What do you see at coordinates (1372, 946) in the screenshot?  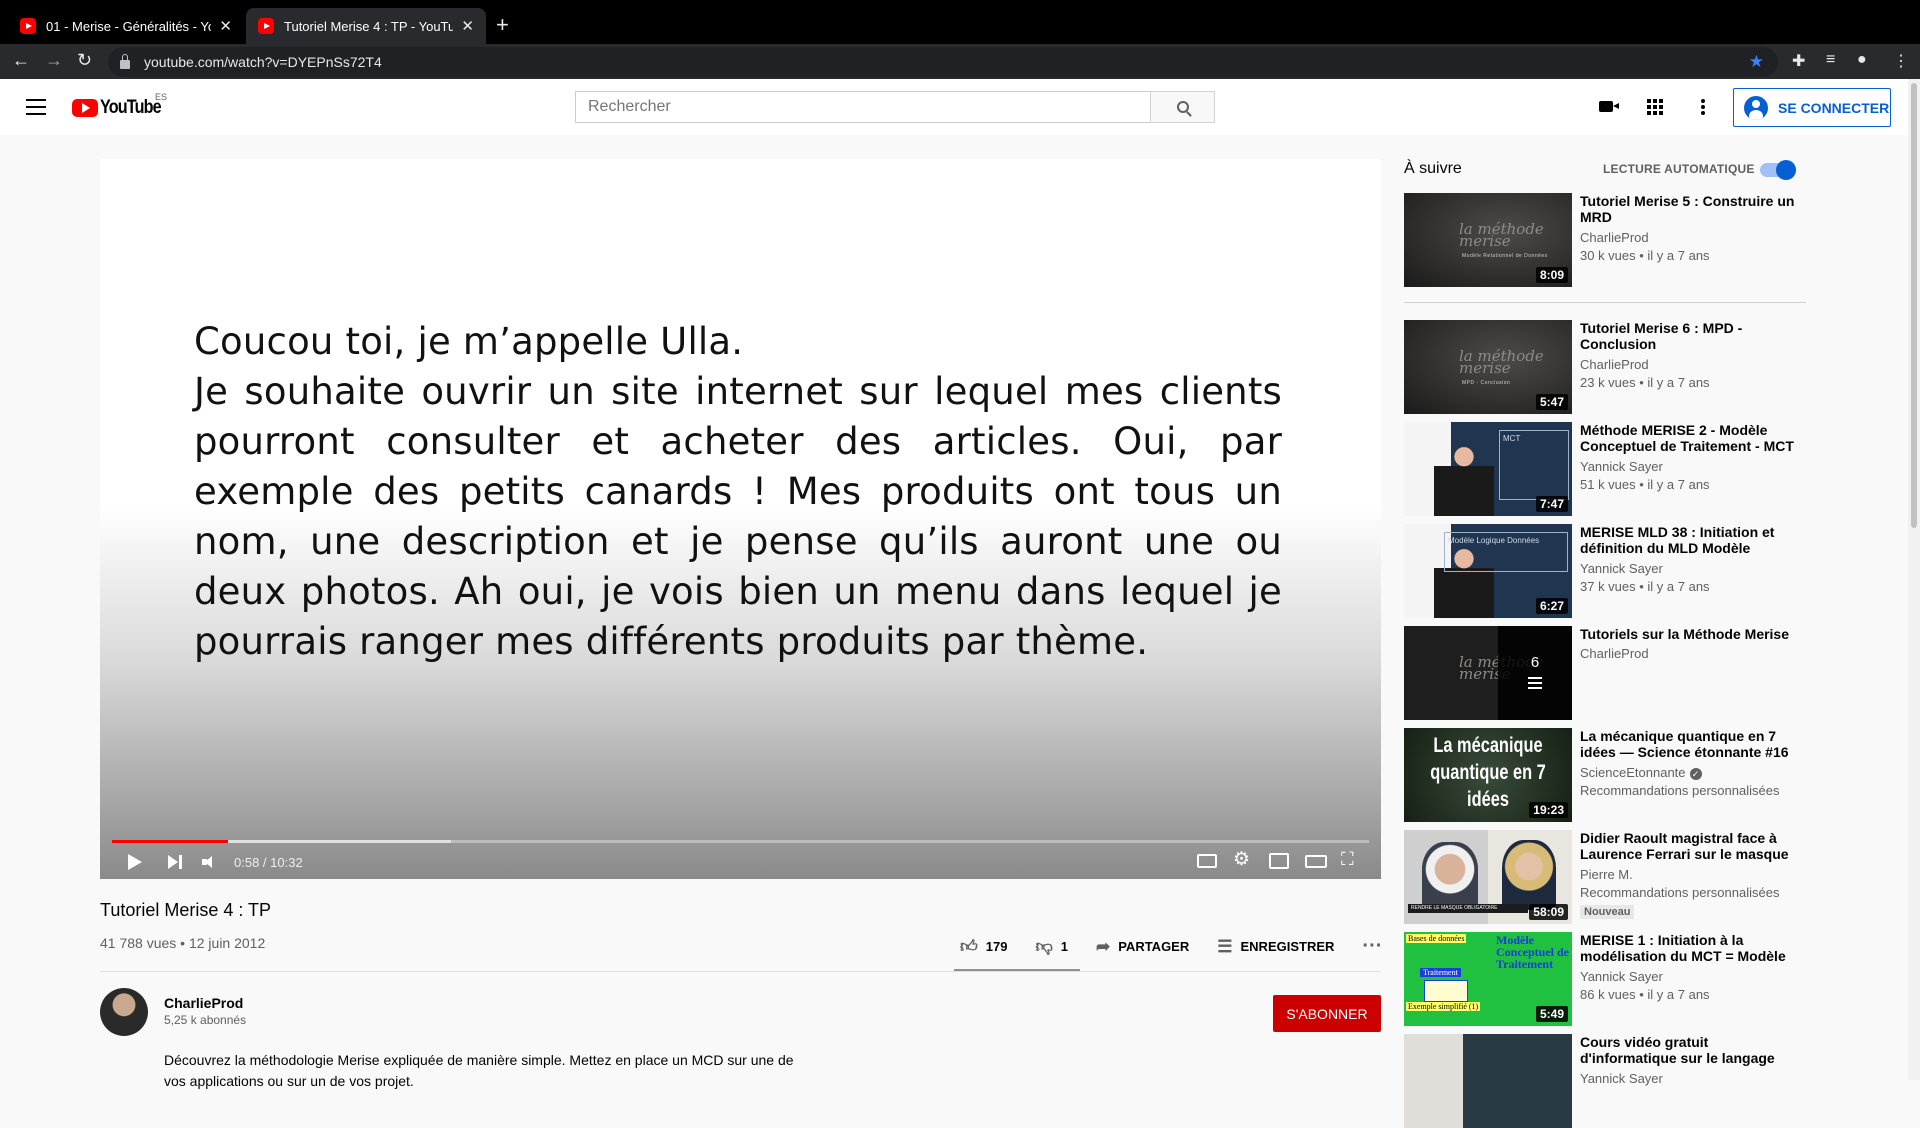 I see `more-actions-icon: ···` at bounding box center [1372, 946].